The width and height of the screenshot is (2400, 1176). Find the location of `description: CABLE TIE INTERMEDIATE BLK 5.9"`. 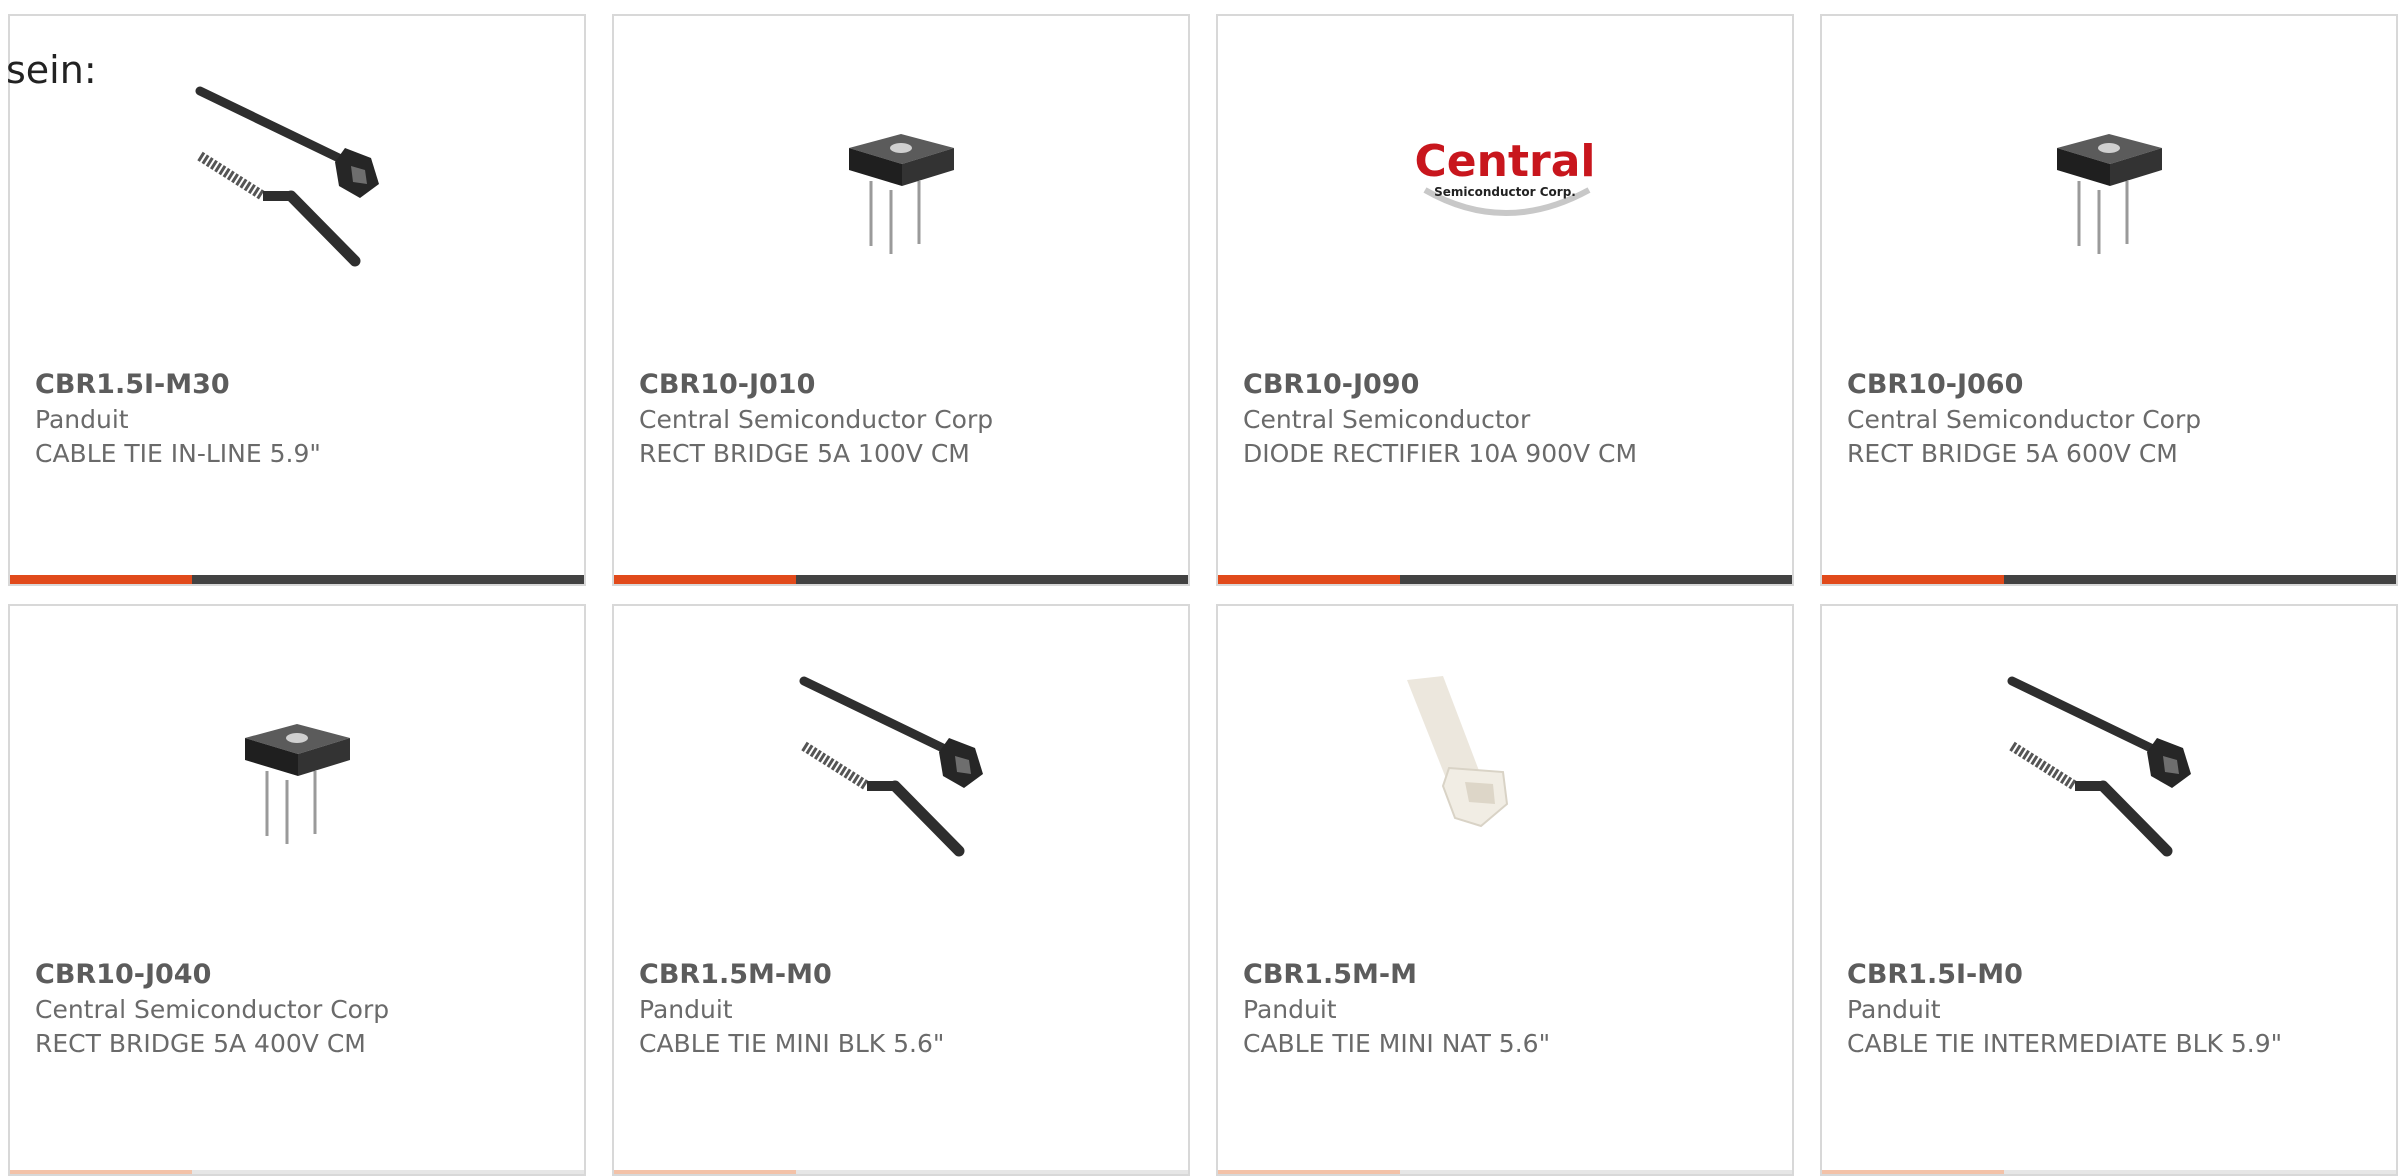

description: CABLE TIE INTERMEDIATE BLK 5.9" is located at coordinates (2065, 1043).